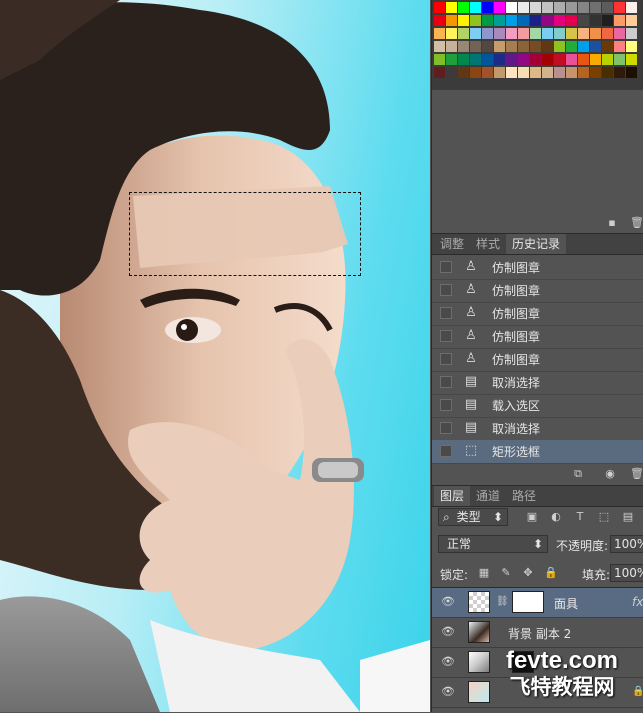  I want to click on delete-state-icon: 🗑, so click(636, 474).